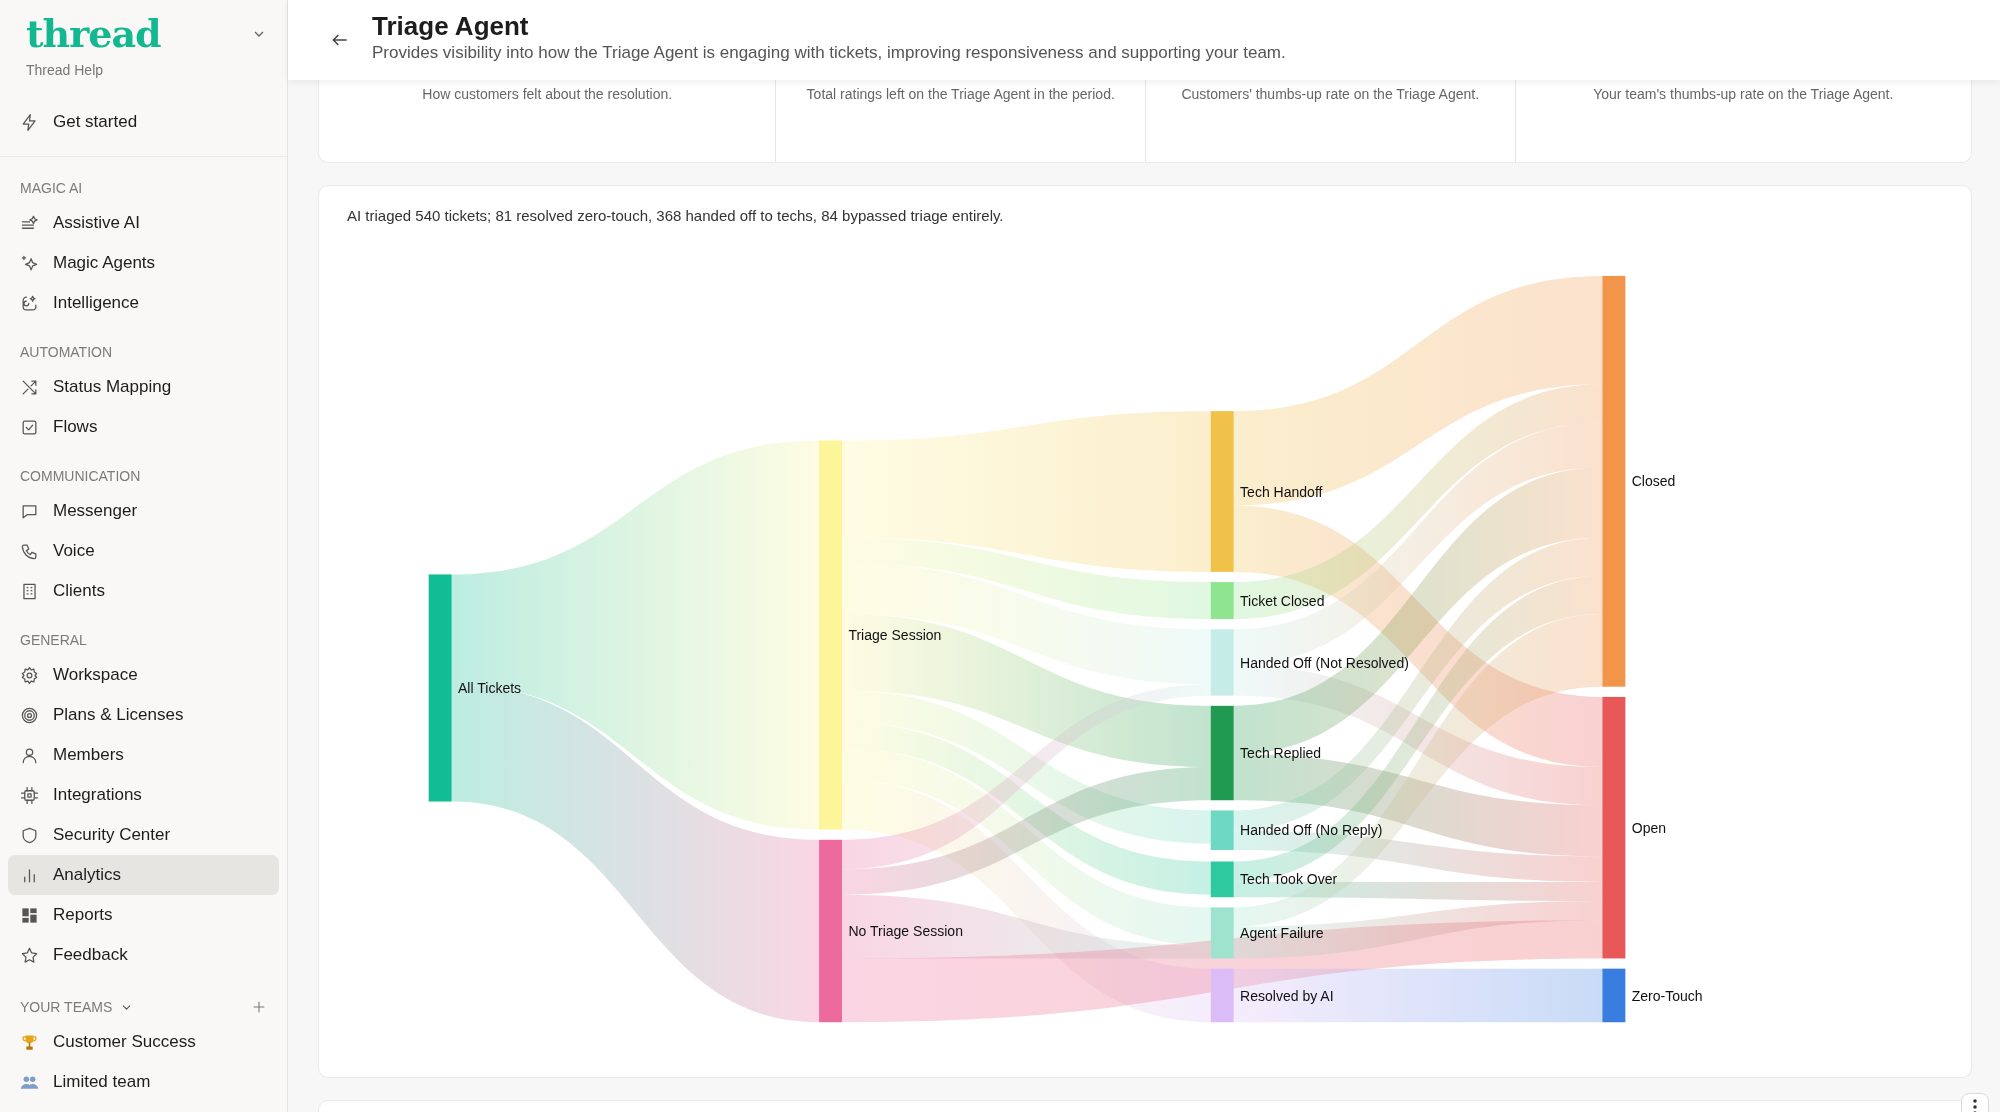 The height and width of the screenshot is (1112, 2000). What do you see at coordinates (29, 303) in the screenshot?
I see `brain-icon` at bounding box center [29, 303].